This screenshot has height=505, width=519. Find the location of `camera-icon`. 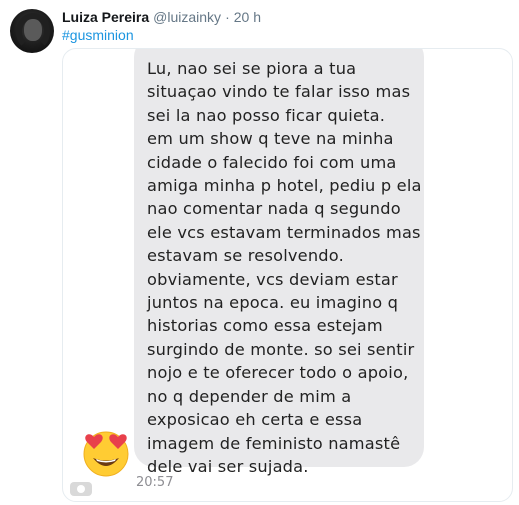

camera-icon is located at coordinates (81, 489).